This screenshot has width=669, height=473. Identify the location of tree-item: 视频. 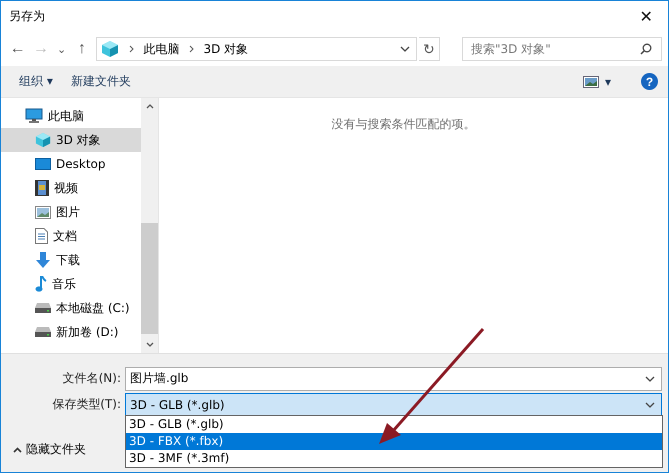
(71, 188).